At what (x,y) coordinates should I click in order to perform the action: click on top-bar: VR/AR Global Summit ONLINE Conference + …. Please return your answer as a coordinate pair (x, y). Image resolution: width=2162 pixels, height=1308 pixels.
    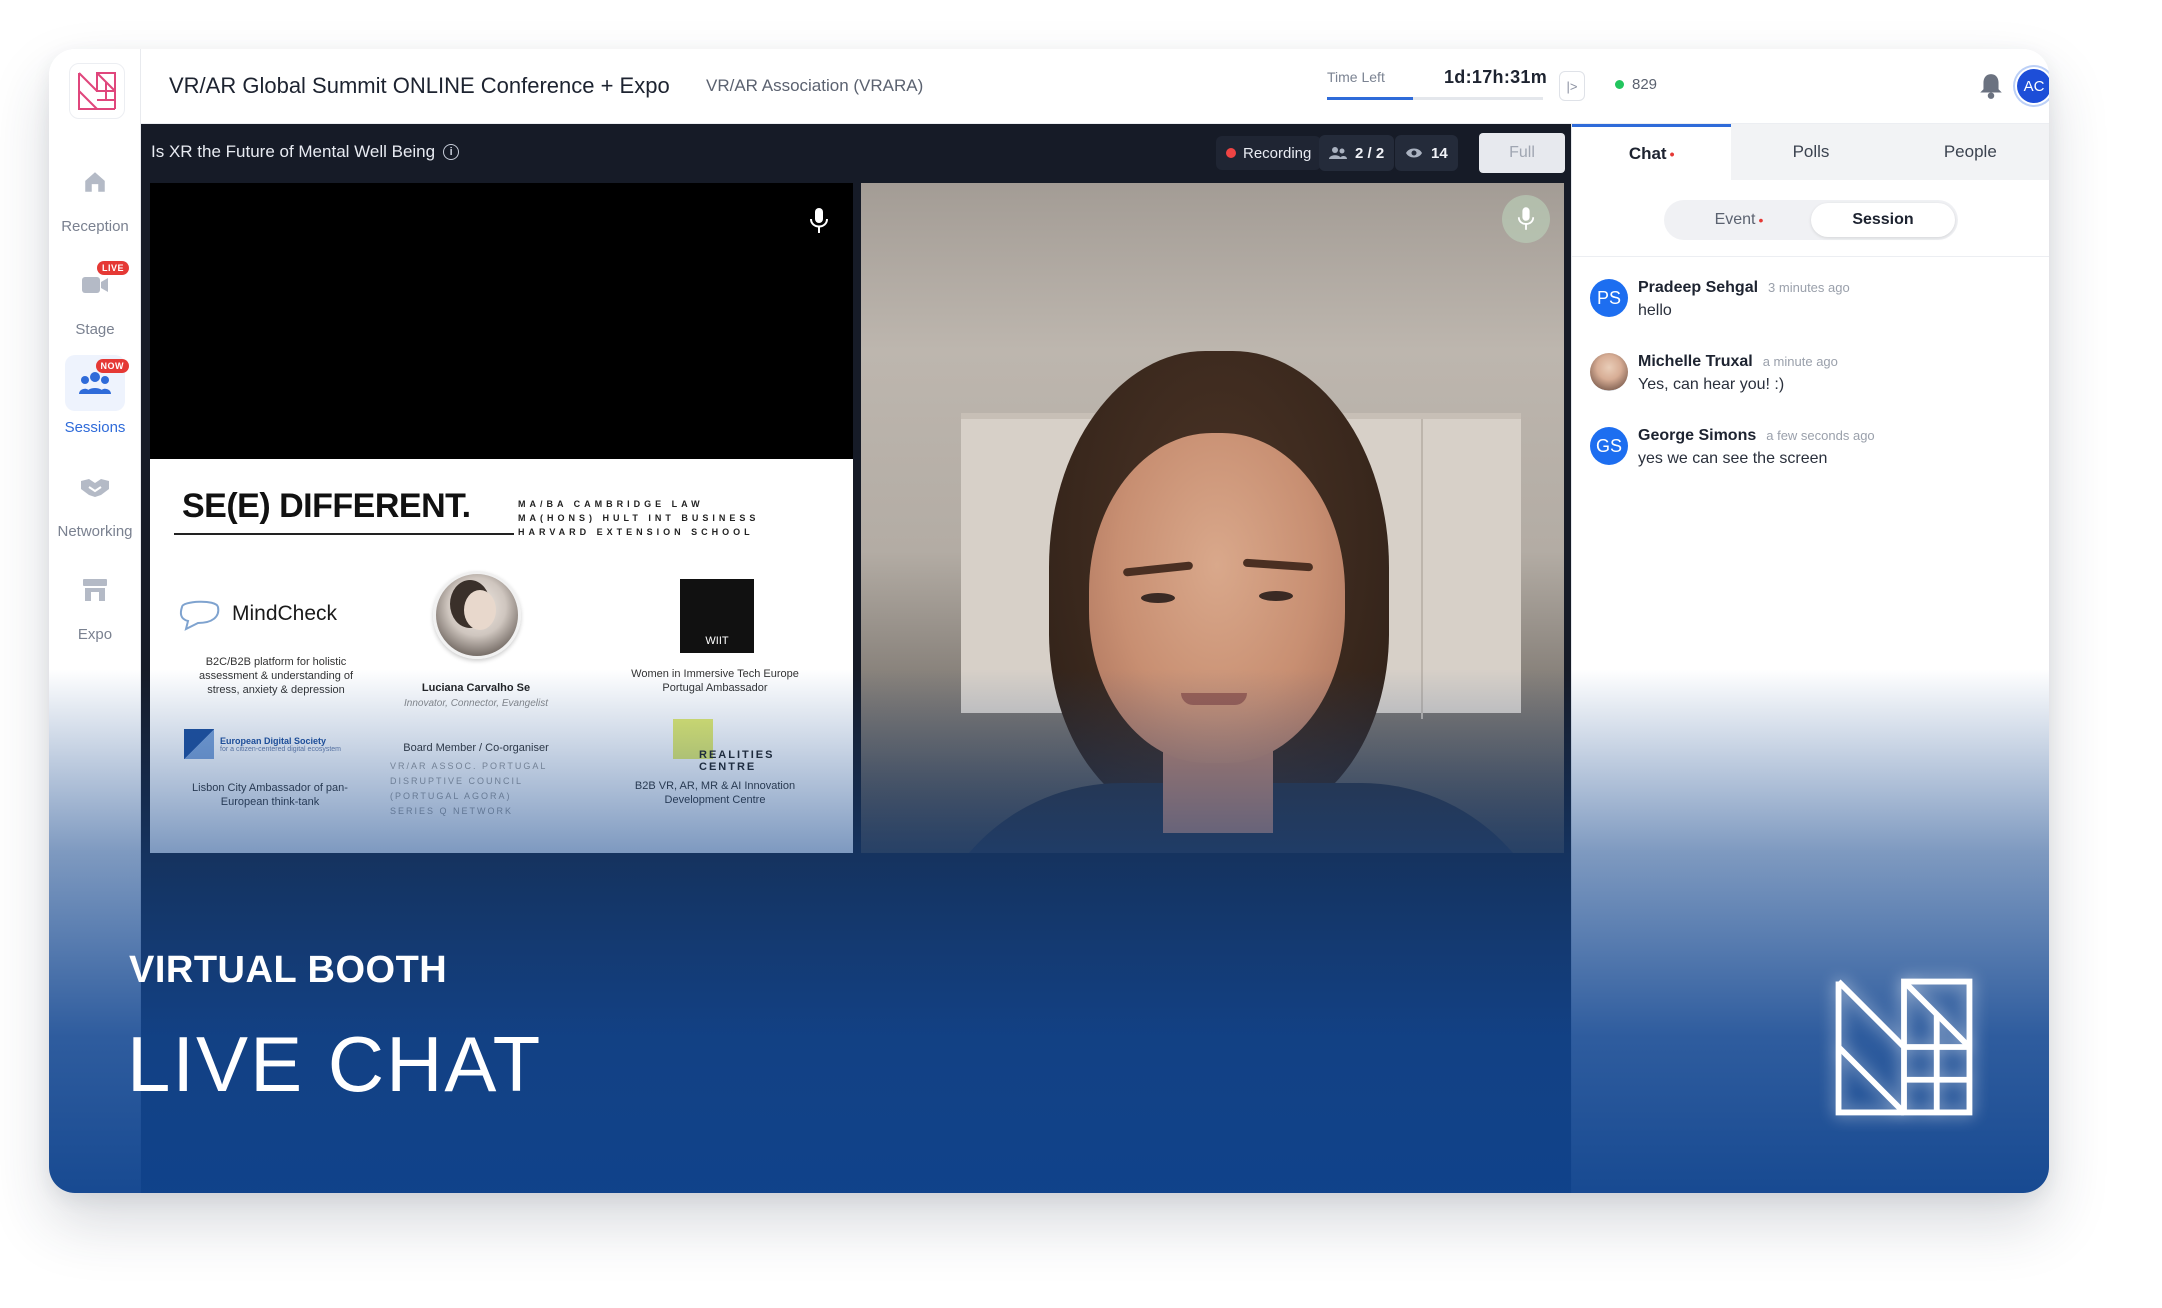
    Looking at the image, I should click on (1095, 86).